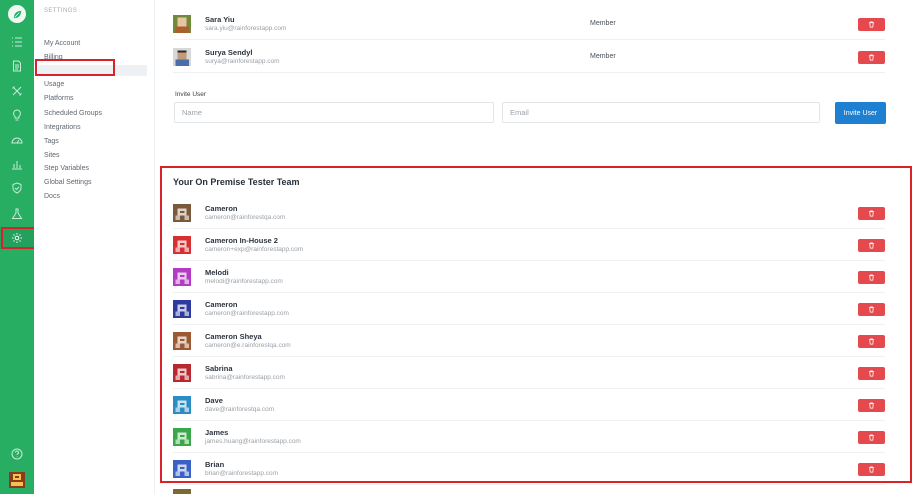 The height and width of the screenshot is (494, 913). I want to click on user-avatar, so click(17, 480).